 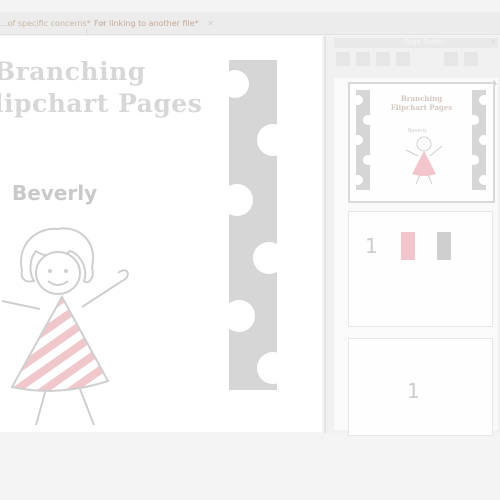 What do you see at coordinates (101, 88) in the screenshot?
I see `page-title: Branching lipchart Pages` at bounding box center [101, 88].